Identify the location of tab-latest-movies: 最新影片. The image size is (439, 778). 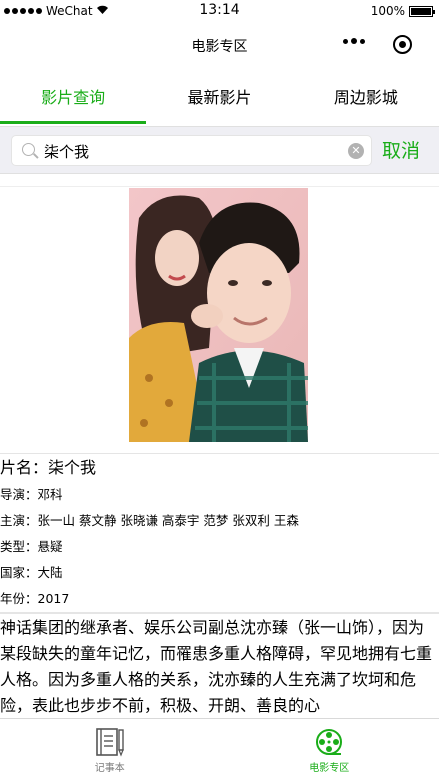
(219, 98).